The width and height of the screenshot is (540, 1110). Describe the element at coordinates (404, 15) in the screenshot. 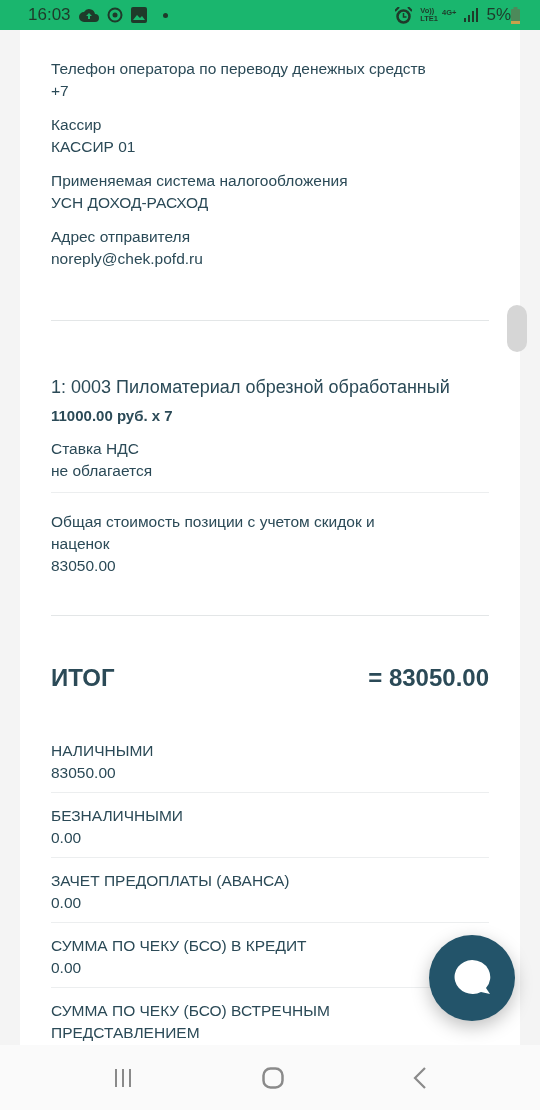

I see `alarm-icon` at that location.